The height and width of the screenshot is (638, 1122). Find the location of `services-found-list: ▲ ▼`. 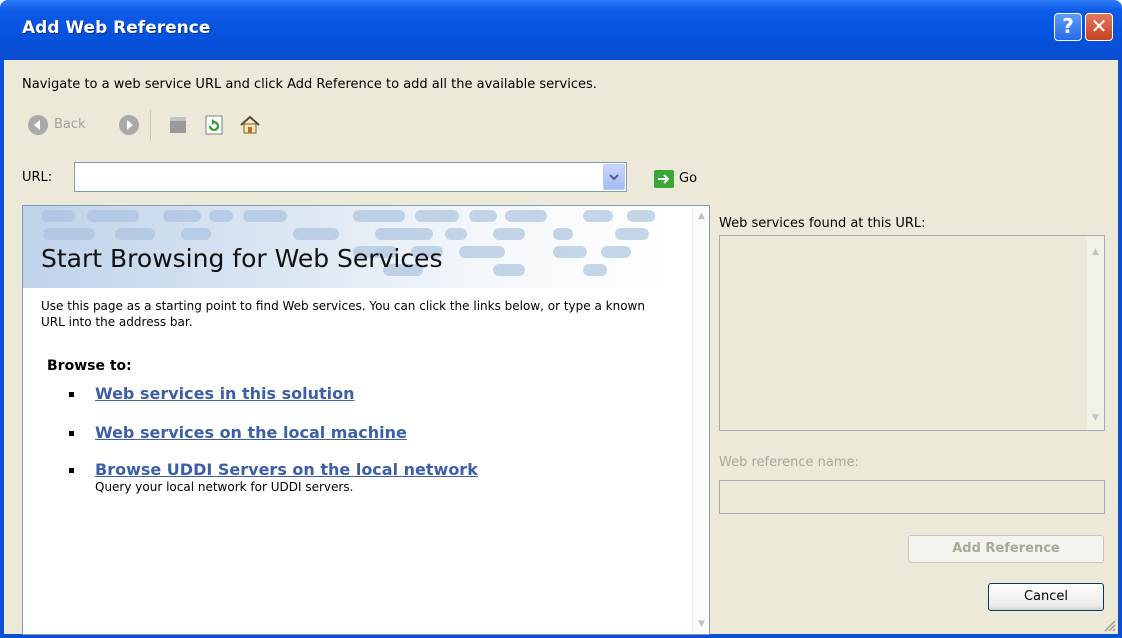

services-found-list: ▲ ▼ is located at coordinates (912, 333).